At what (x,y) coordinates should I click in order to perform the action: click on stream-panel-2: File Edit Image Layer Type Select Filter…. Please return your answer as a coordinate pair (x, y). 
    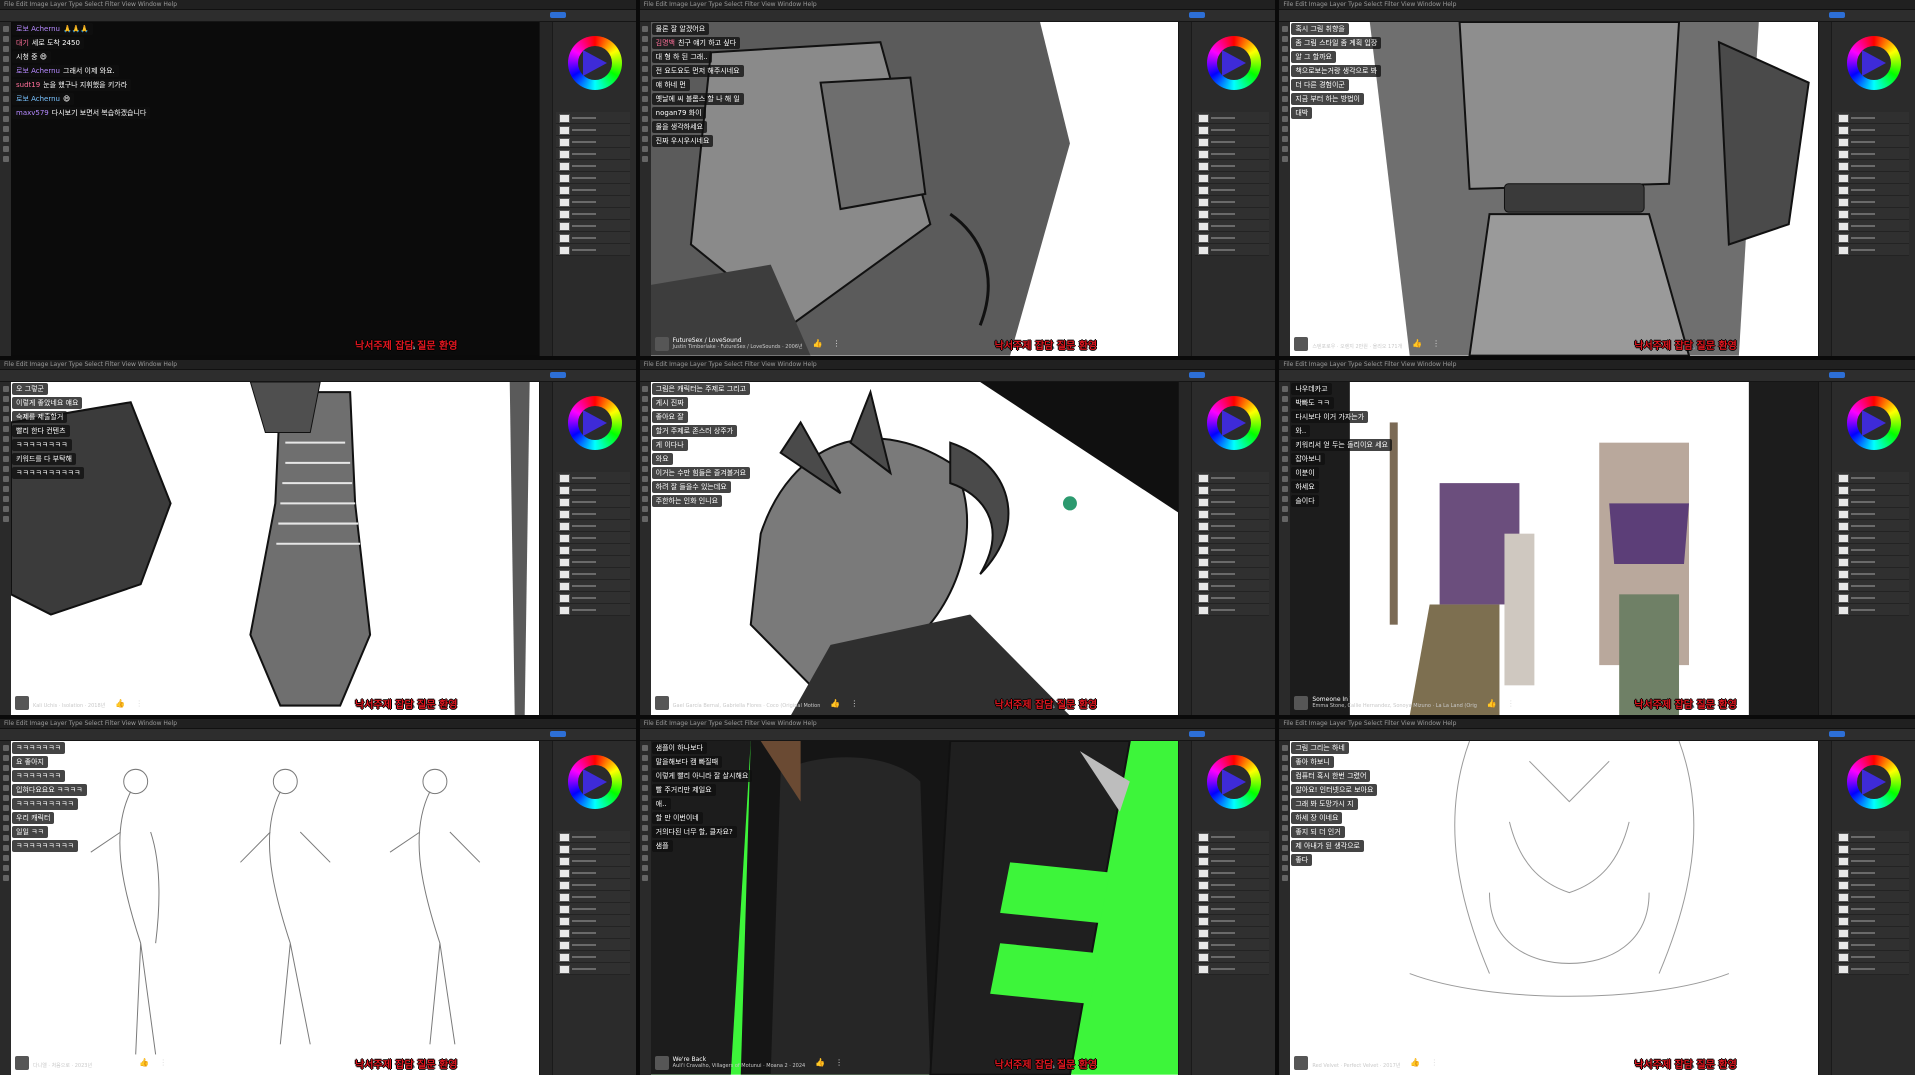
    Looking at the image, I should click on (957, 178).